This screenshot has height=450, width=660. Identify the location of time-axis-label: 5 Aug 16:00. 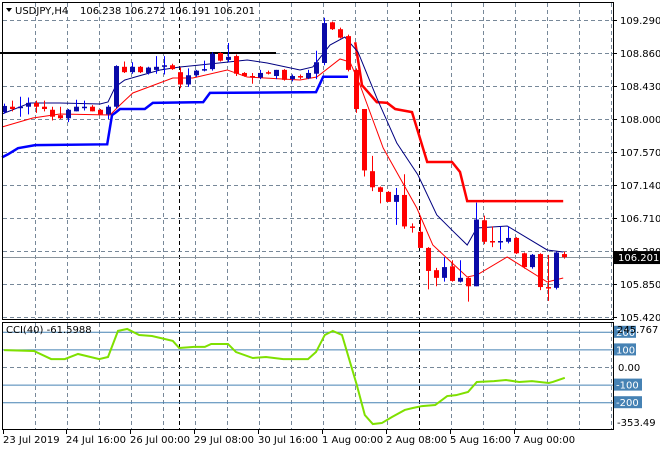
(480, 440).